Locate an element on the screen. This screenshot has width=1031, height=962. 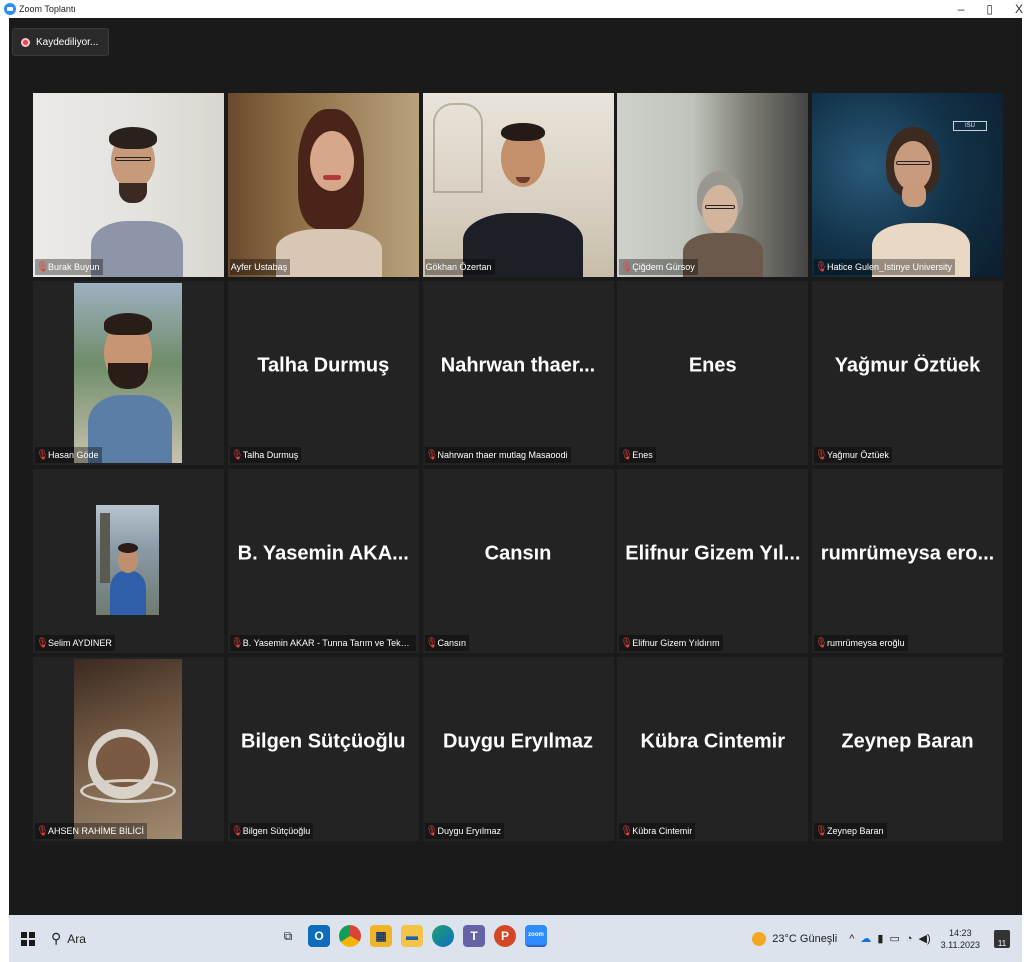
notification-icon: 11 is located at coordinates (1002, 938).